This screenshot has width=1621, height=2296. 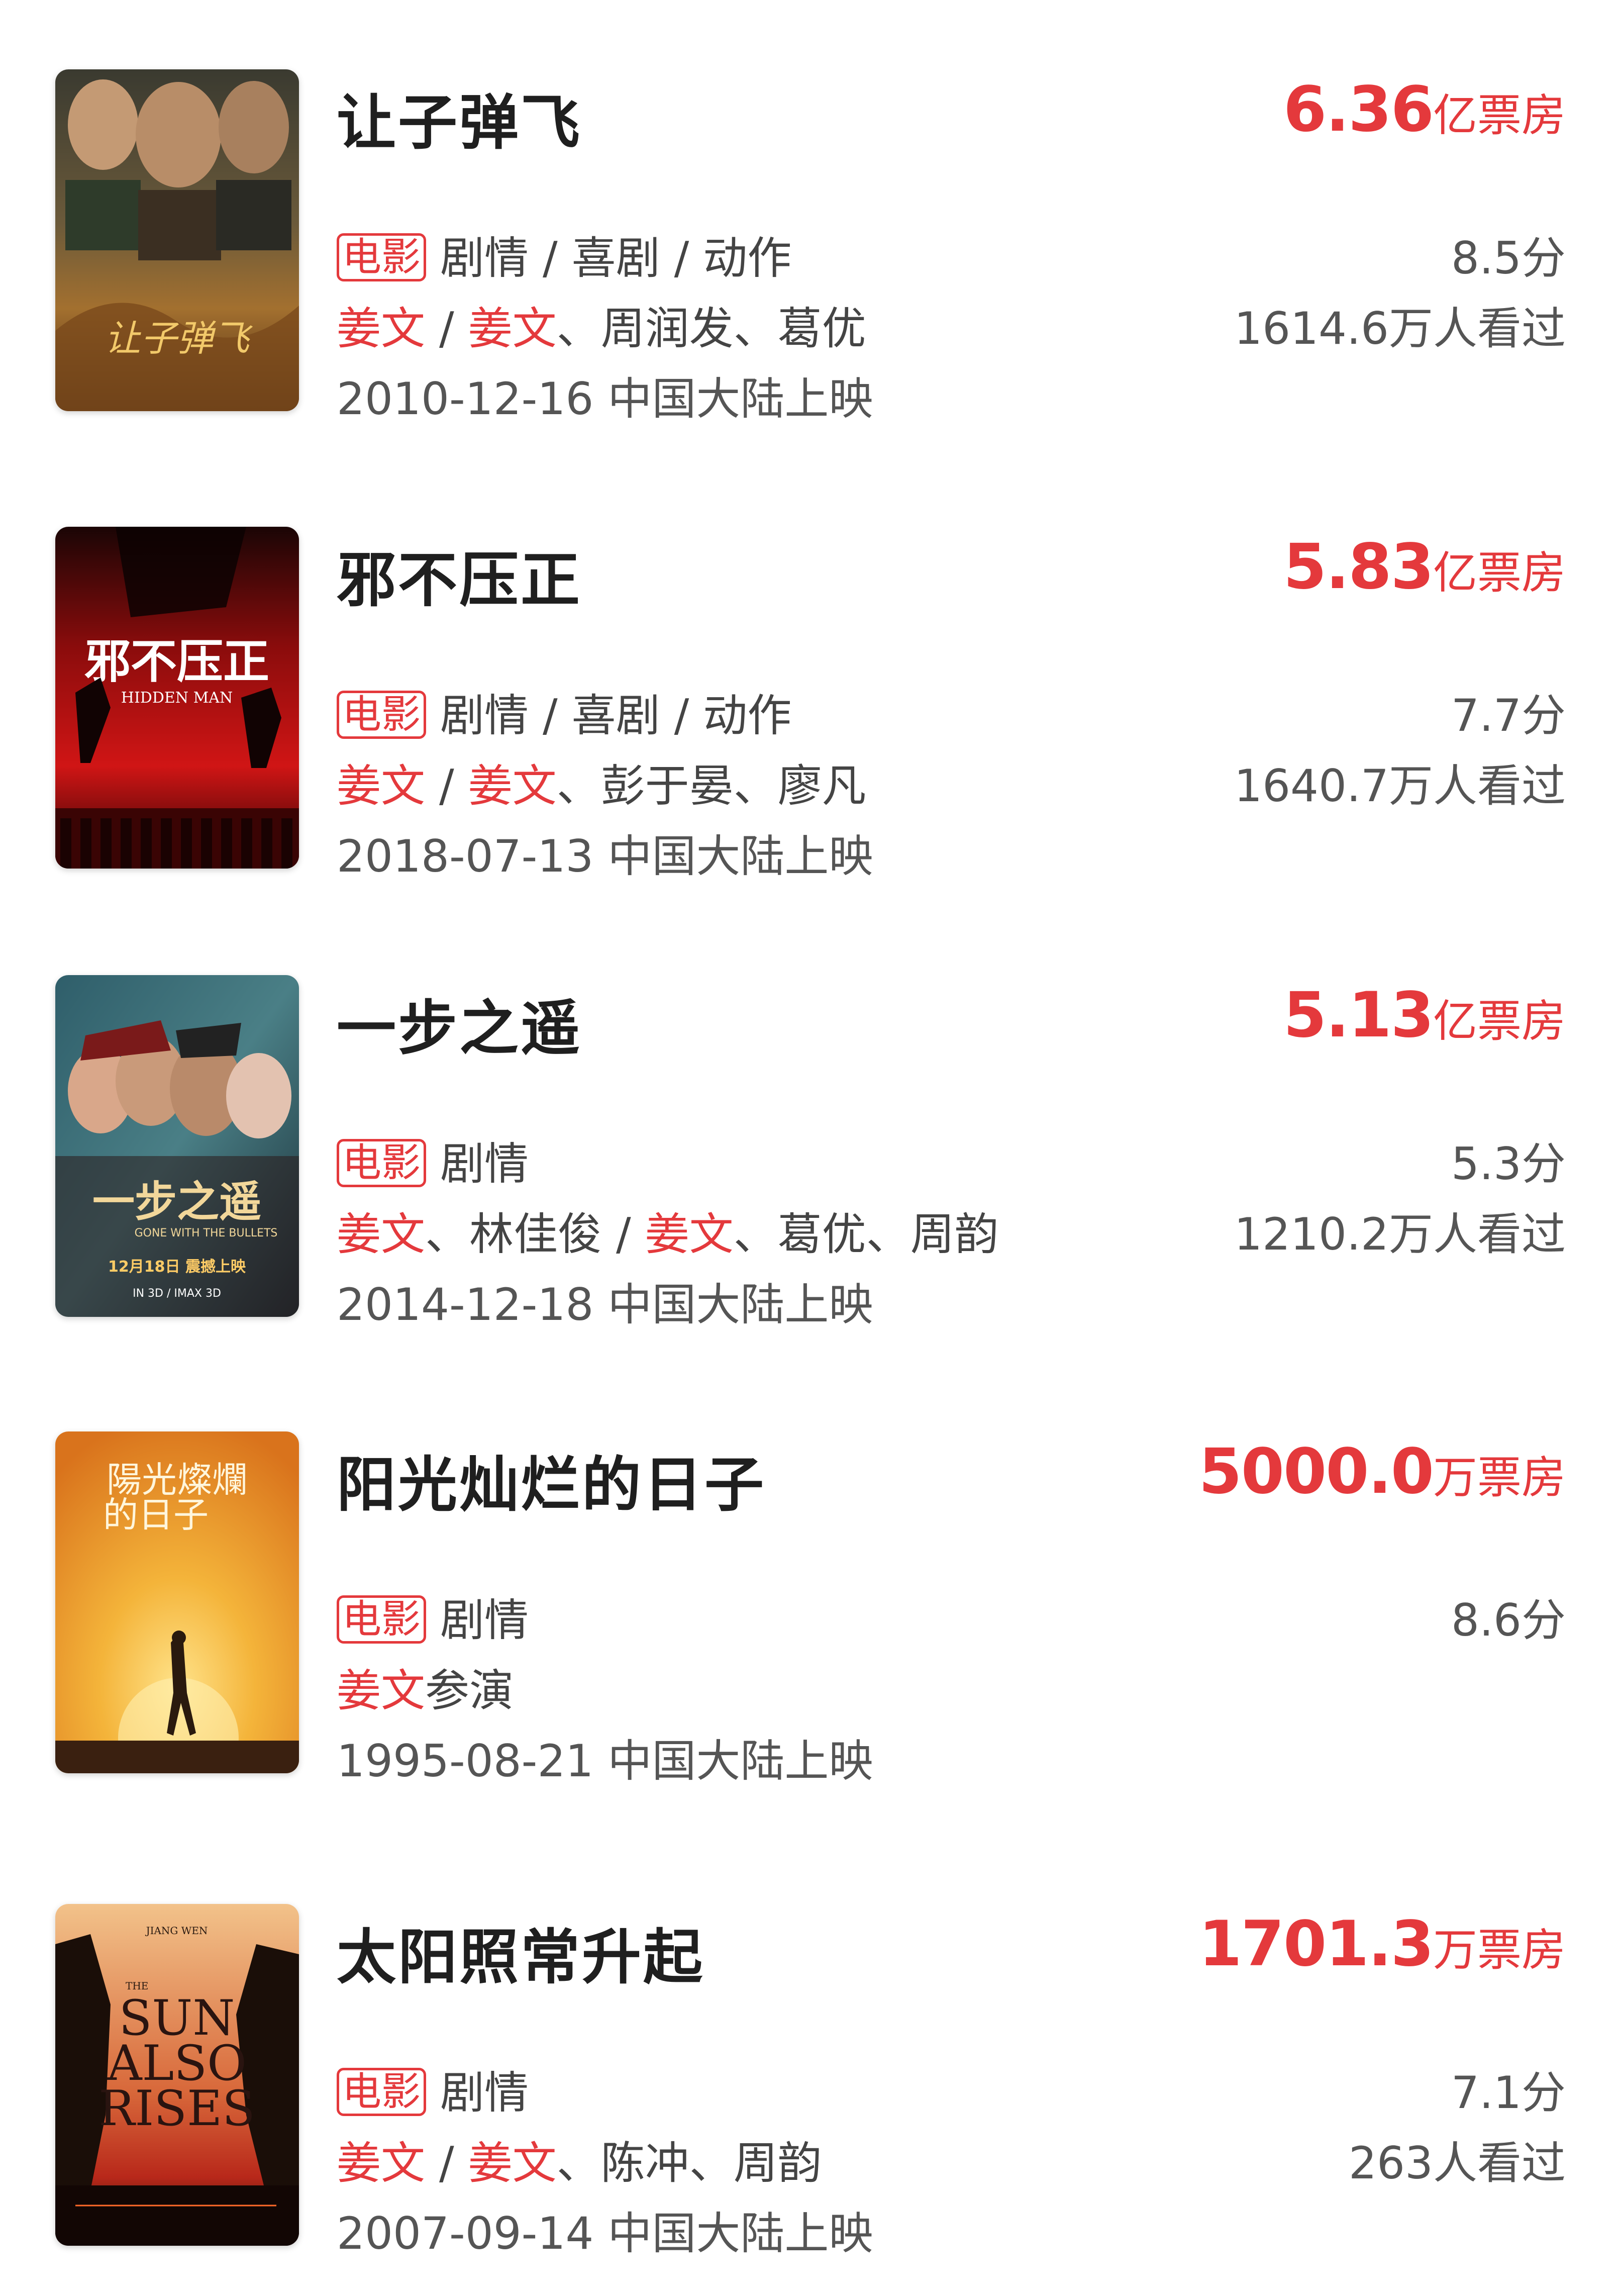 I want to click on release-info: 2007-09-14 中国大陆上映, so click(x=605, y=2233).